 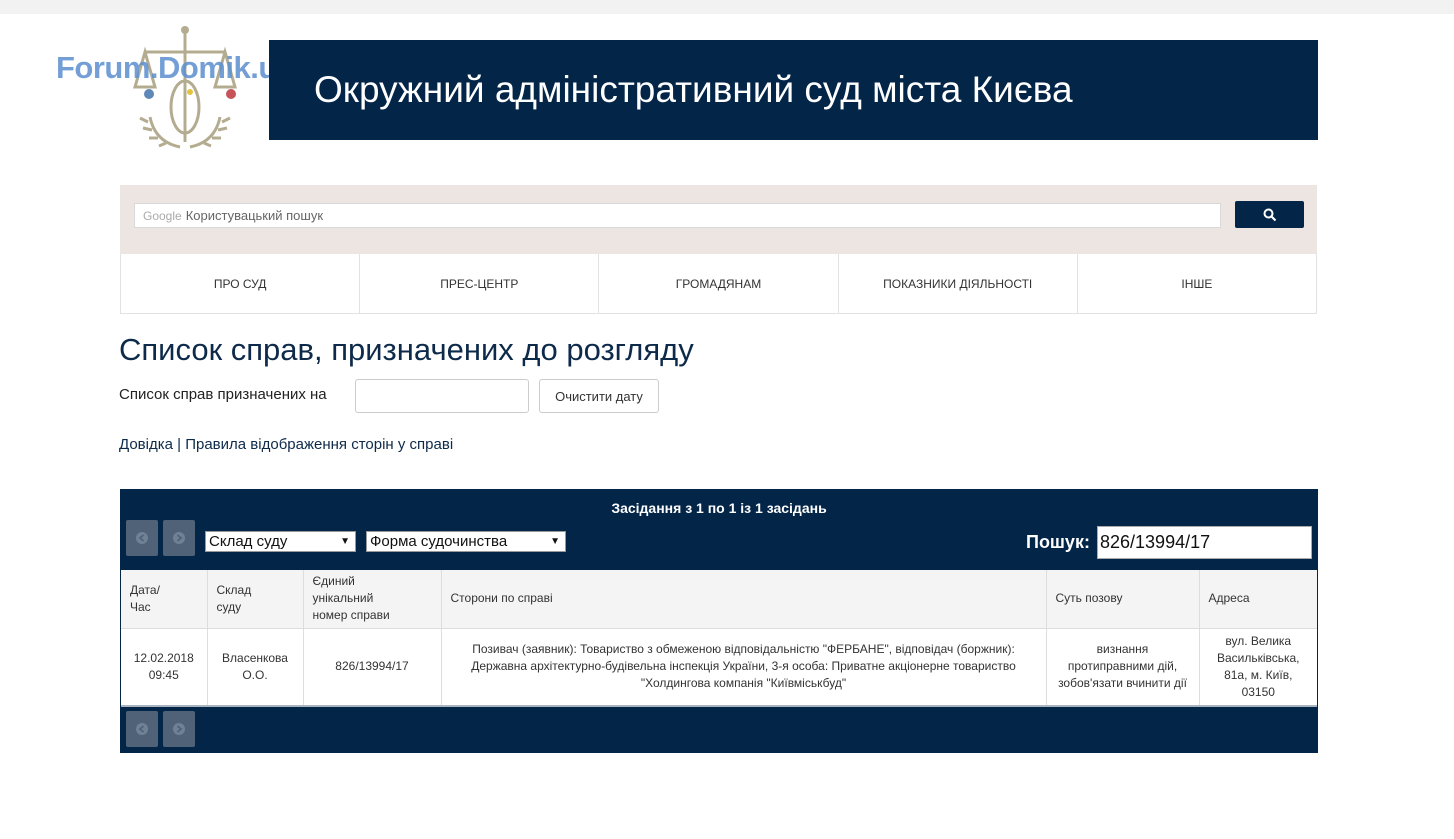 I want to click on clear-date-button: Очистити дату, so click(x=599, y=396).